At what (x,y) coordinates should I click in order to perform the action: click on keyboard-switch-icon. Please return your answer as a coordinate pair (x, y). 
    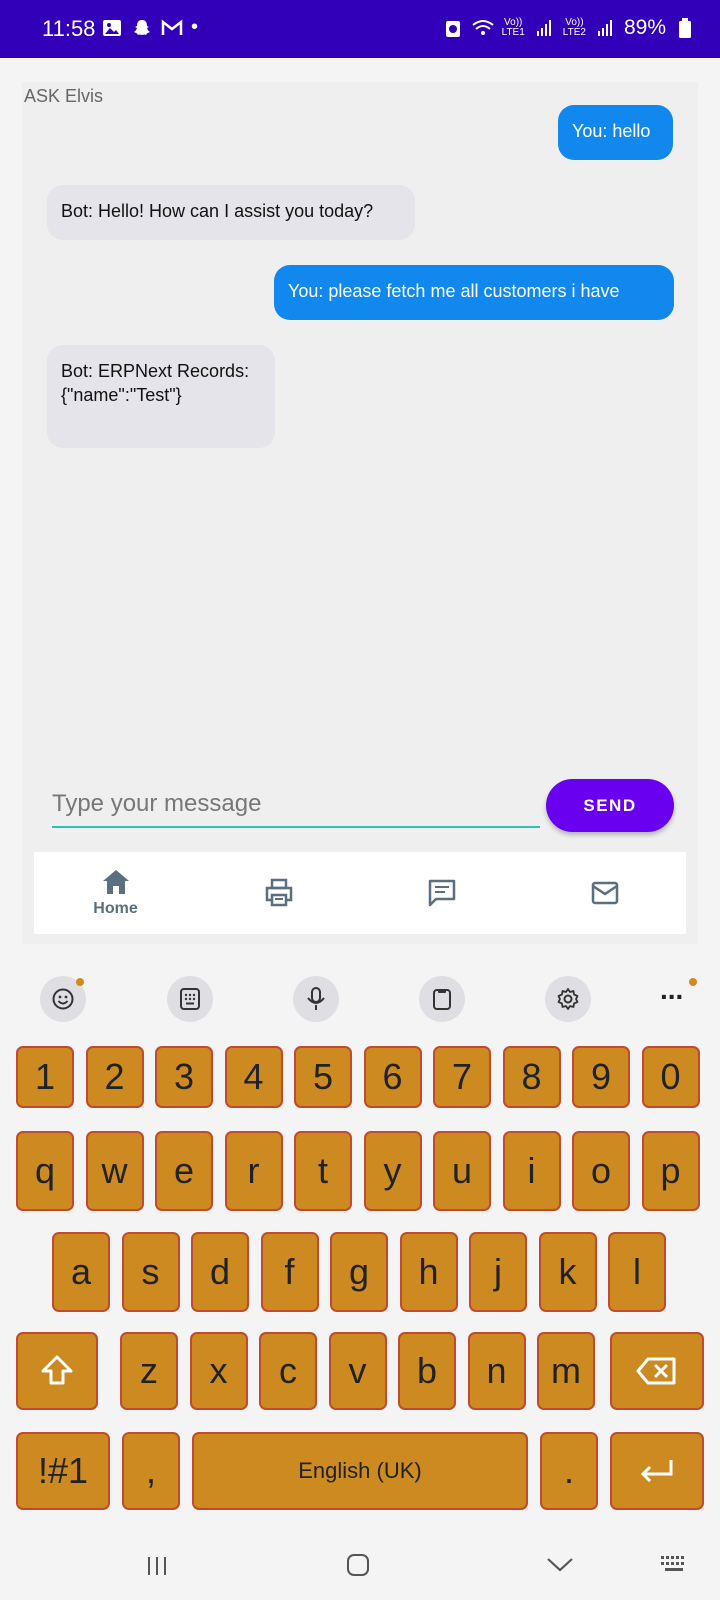
    Looking at the image, I should click on (674, 1565).